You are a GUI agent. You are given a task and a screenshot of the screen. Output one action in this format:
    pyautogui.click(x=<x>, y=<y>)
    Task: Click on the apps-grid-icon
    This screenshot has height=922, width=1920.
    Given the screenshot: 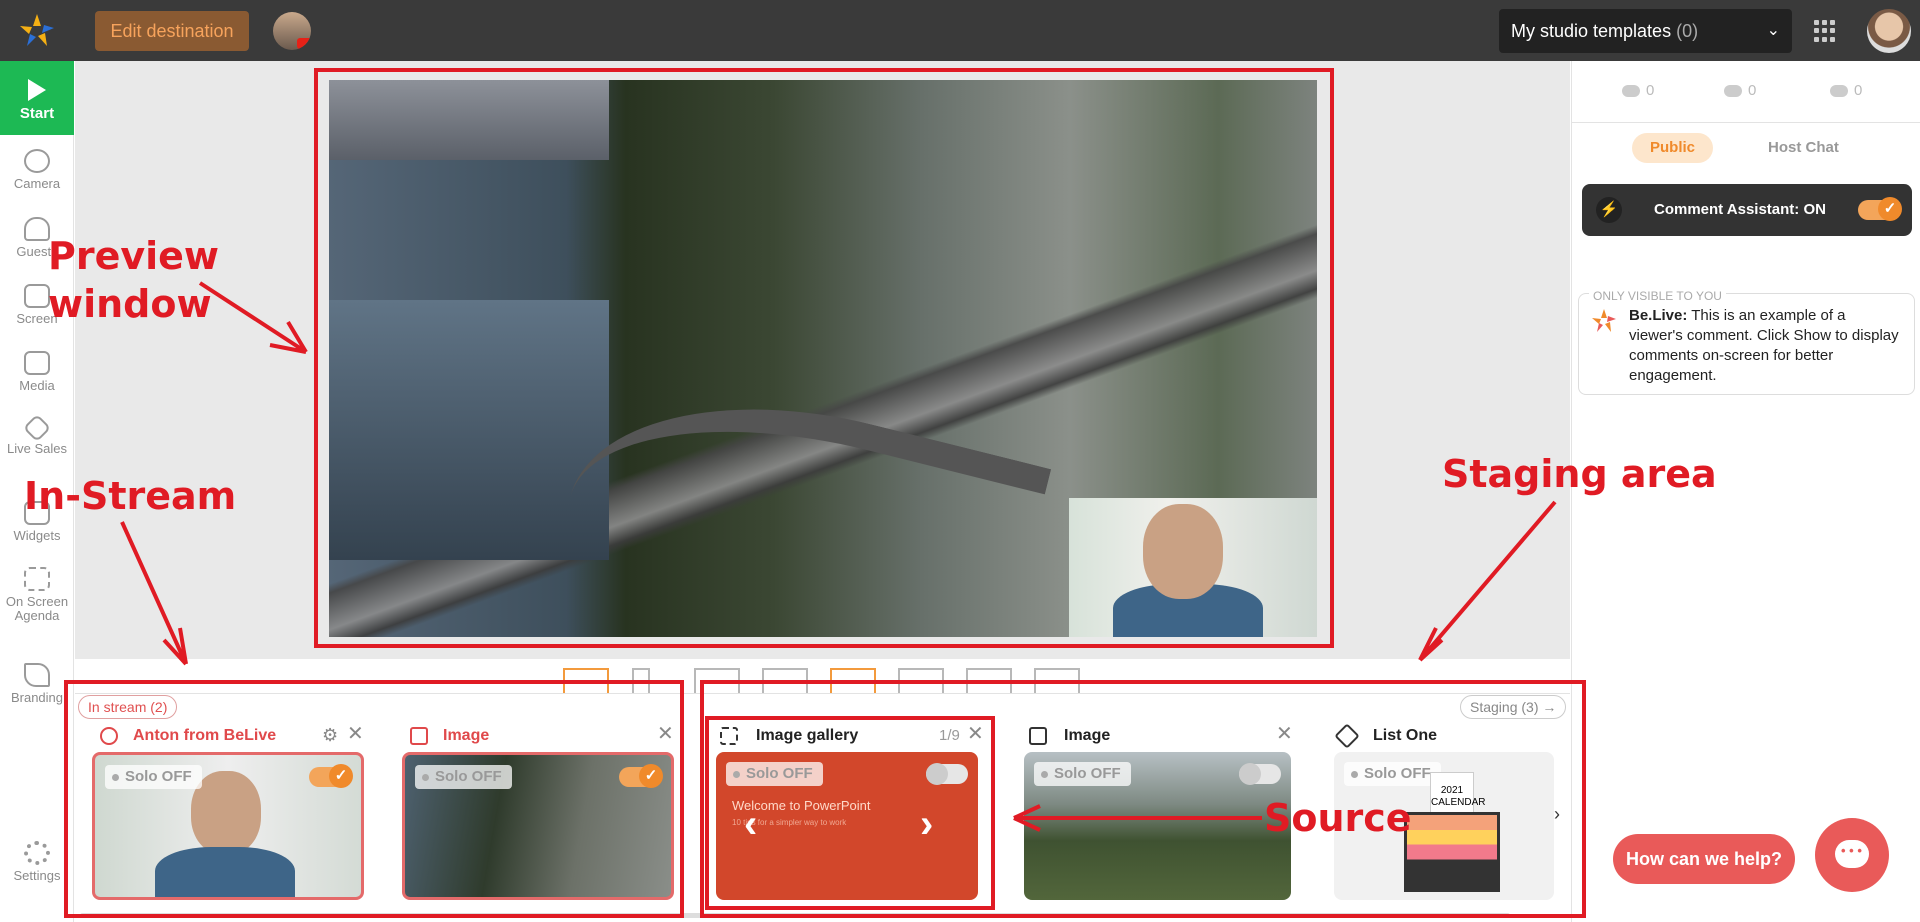 What is the action you would take?
    pyautogui.click(x=1825, y=31)
    